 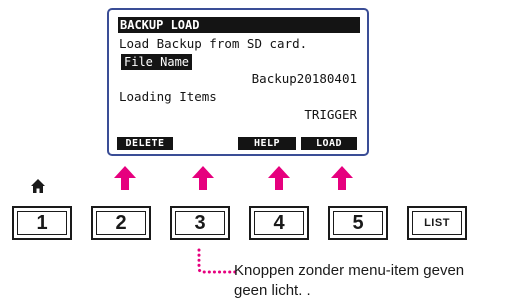 I want to click on callout-dotted-line, so click(x=217, y=261).